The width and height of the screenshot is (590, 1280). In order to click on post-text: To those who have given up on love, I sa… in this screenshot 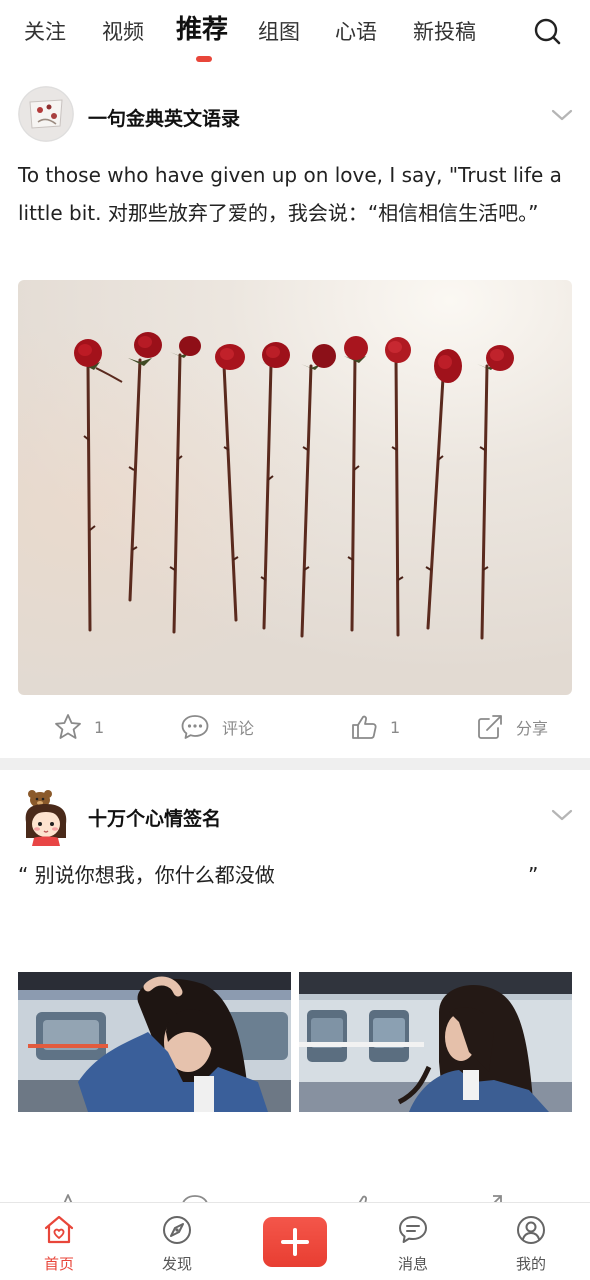, I will do `click(290, 194)`.